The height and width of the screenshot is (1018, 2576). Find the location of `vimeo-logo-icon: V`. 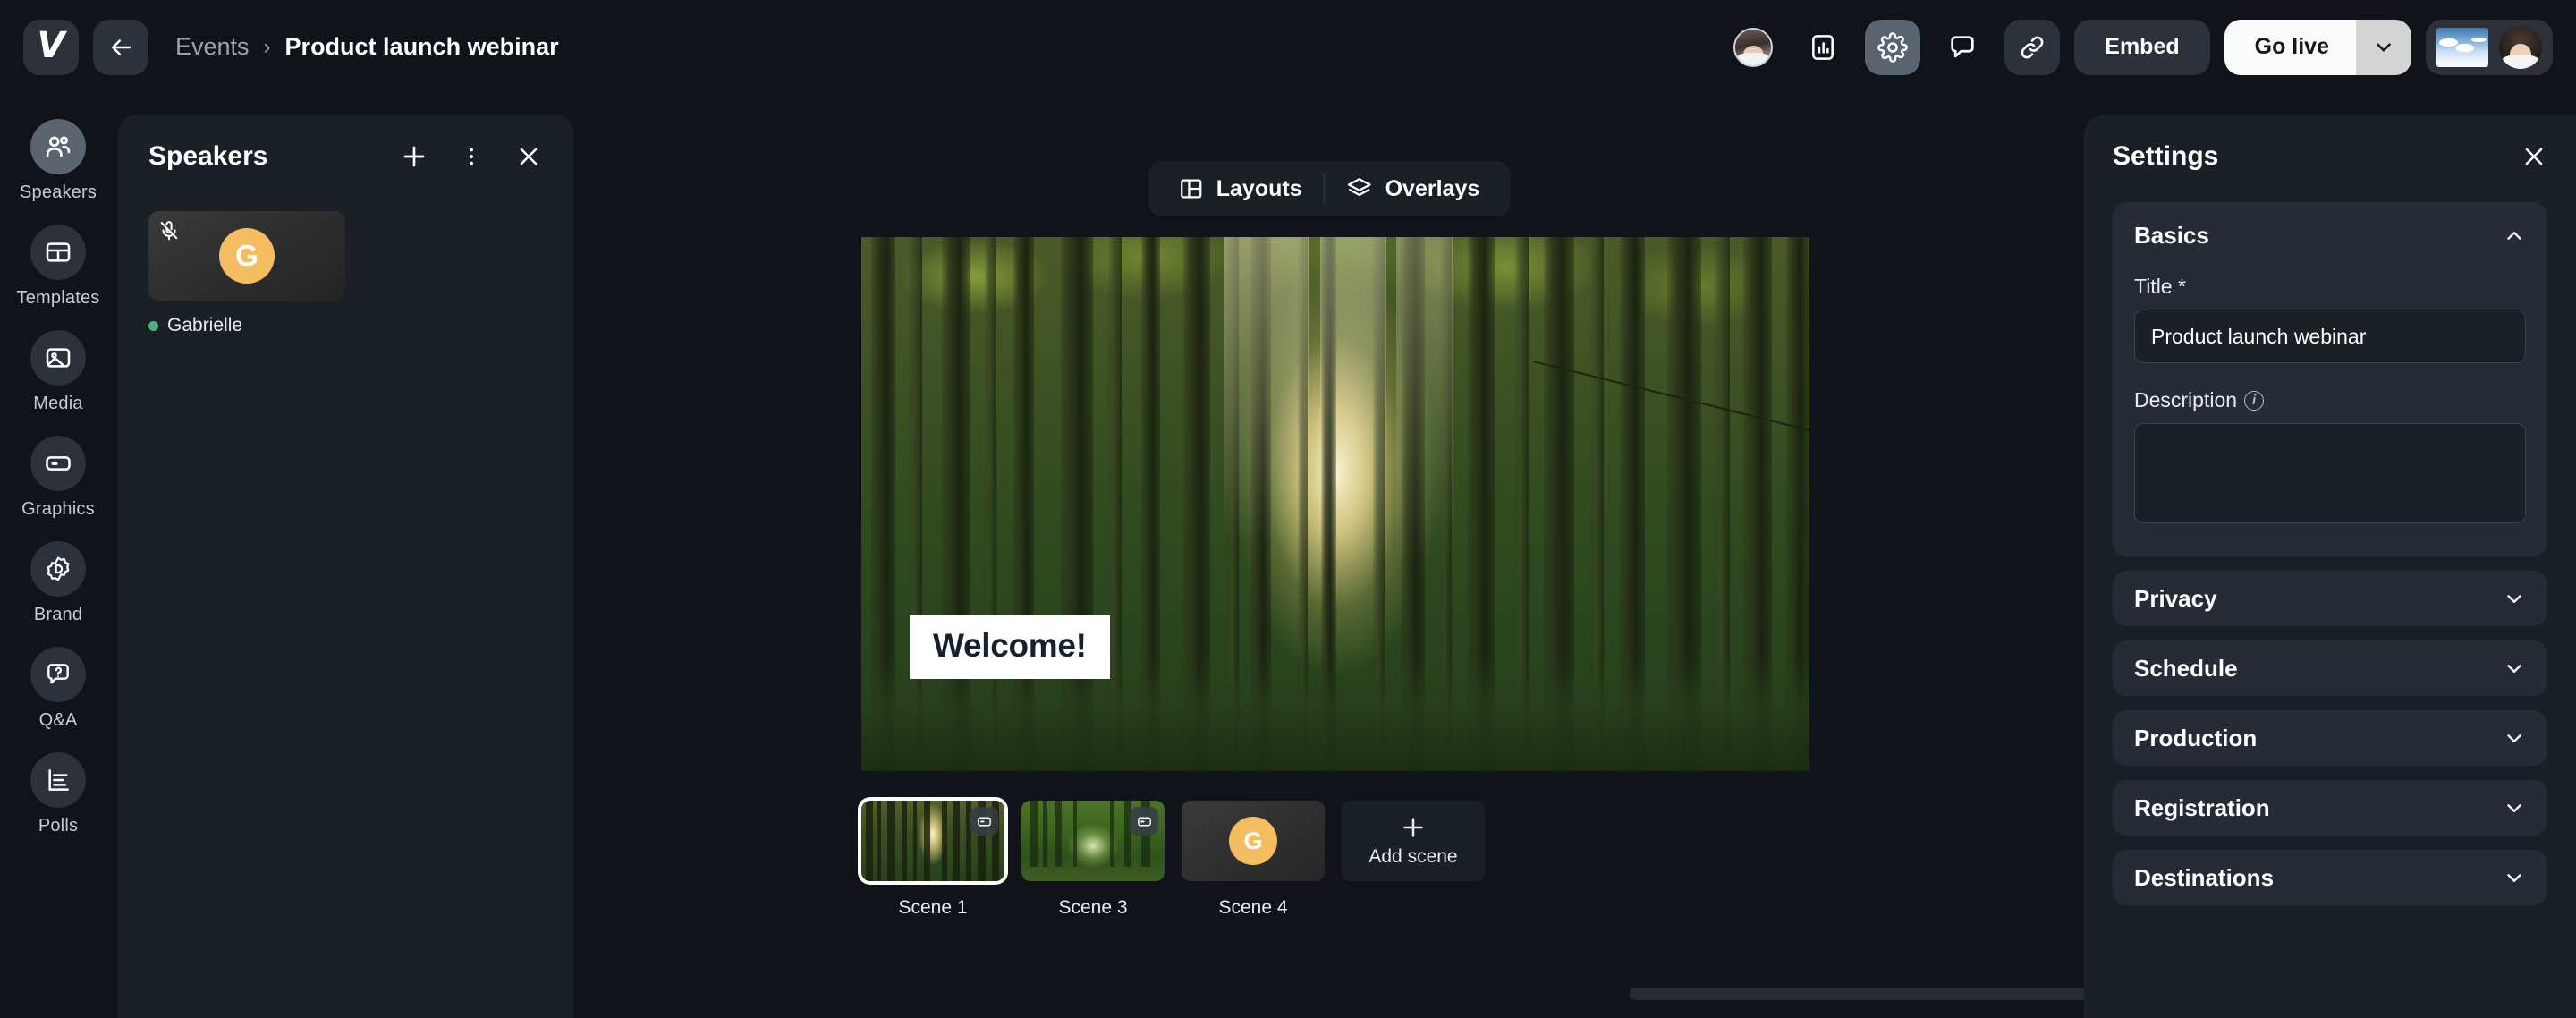

vimeo-logo-icon: V is located at coordinates (51, 45).